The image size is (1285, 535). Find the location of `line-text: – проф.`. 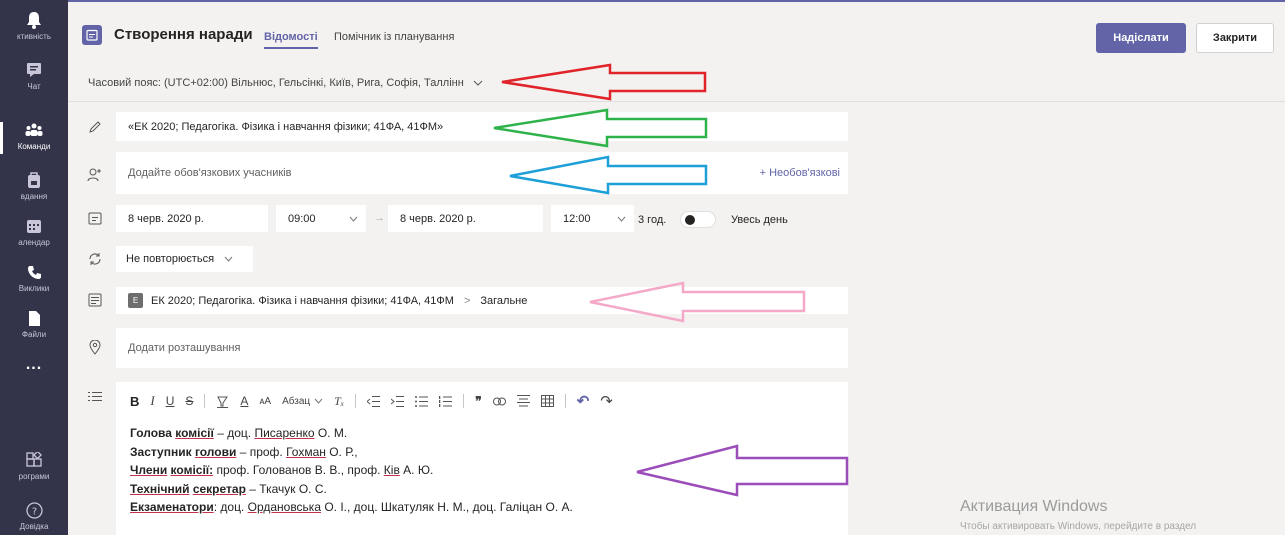

line-text: – проф. is located at coordinates (261, 451).